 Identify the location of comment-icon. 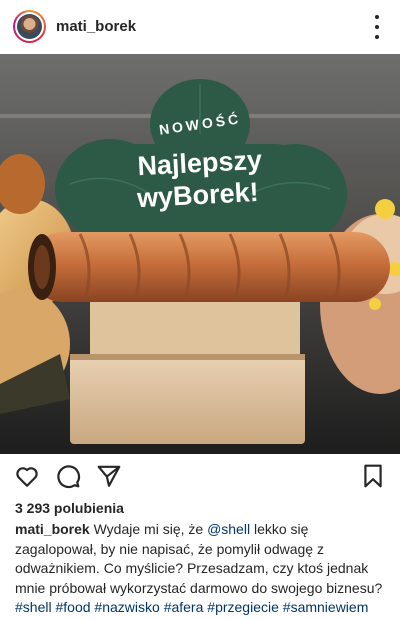
(68, 476).